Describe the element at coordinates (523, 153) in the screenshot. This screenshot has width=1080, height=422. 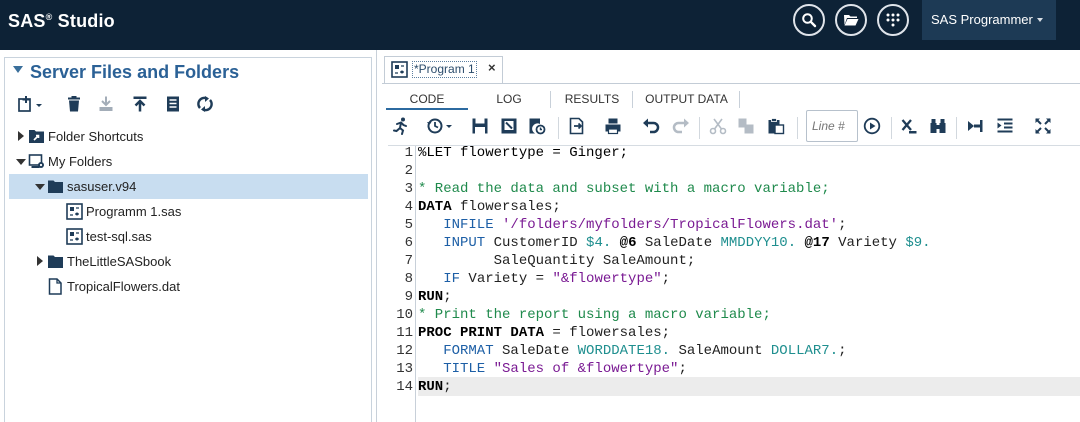
I see `code-line: %LET flowertype = Ginger;` at that location.